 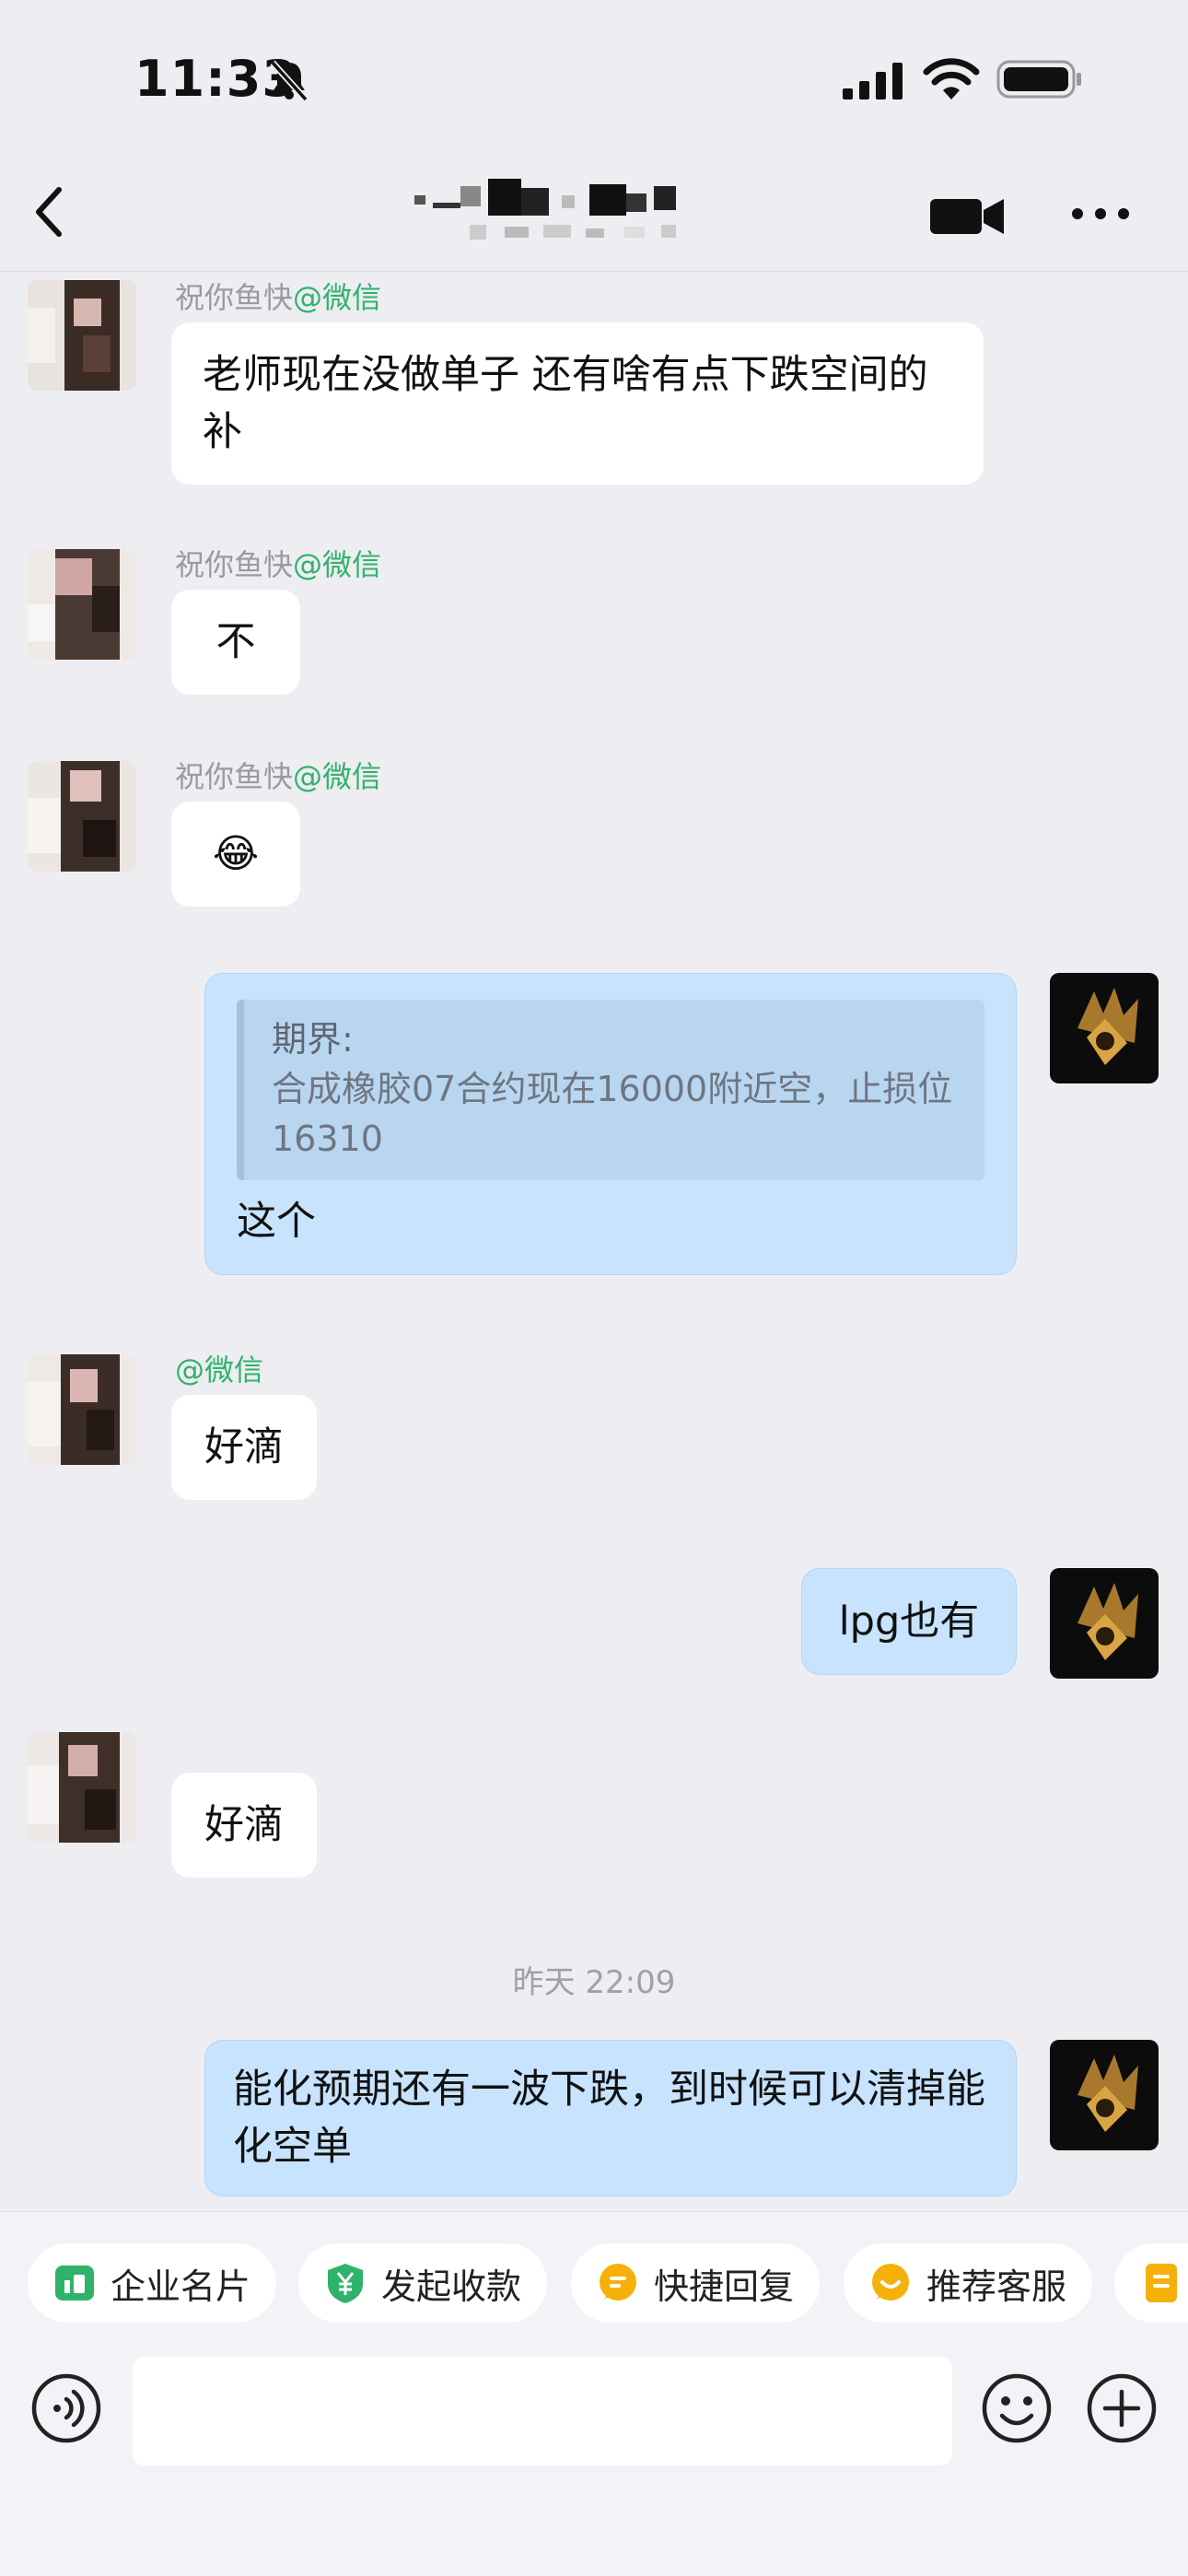 I want to click on chat-title-redacted, so click(x=545, y=209).